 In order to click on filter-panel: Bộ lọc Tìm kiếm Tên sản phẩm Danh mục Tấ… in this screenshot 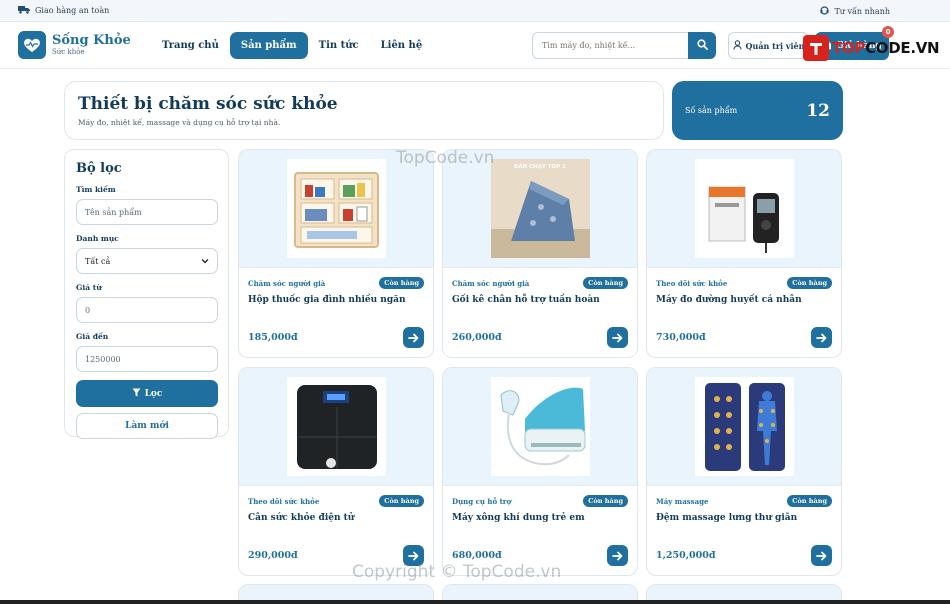, I will do `click(146, 294)`.